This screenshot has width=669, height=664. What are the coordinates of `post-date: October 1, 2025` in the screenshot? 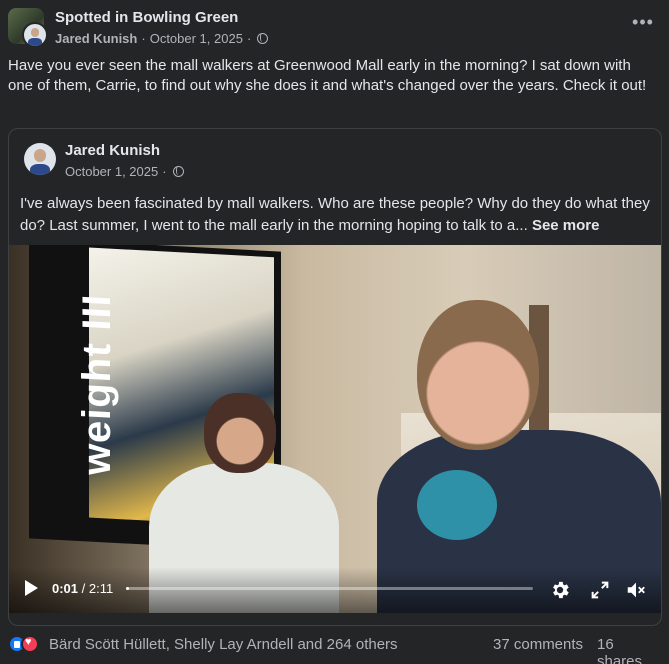 It's located at (196, 38).